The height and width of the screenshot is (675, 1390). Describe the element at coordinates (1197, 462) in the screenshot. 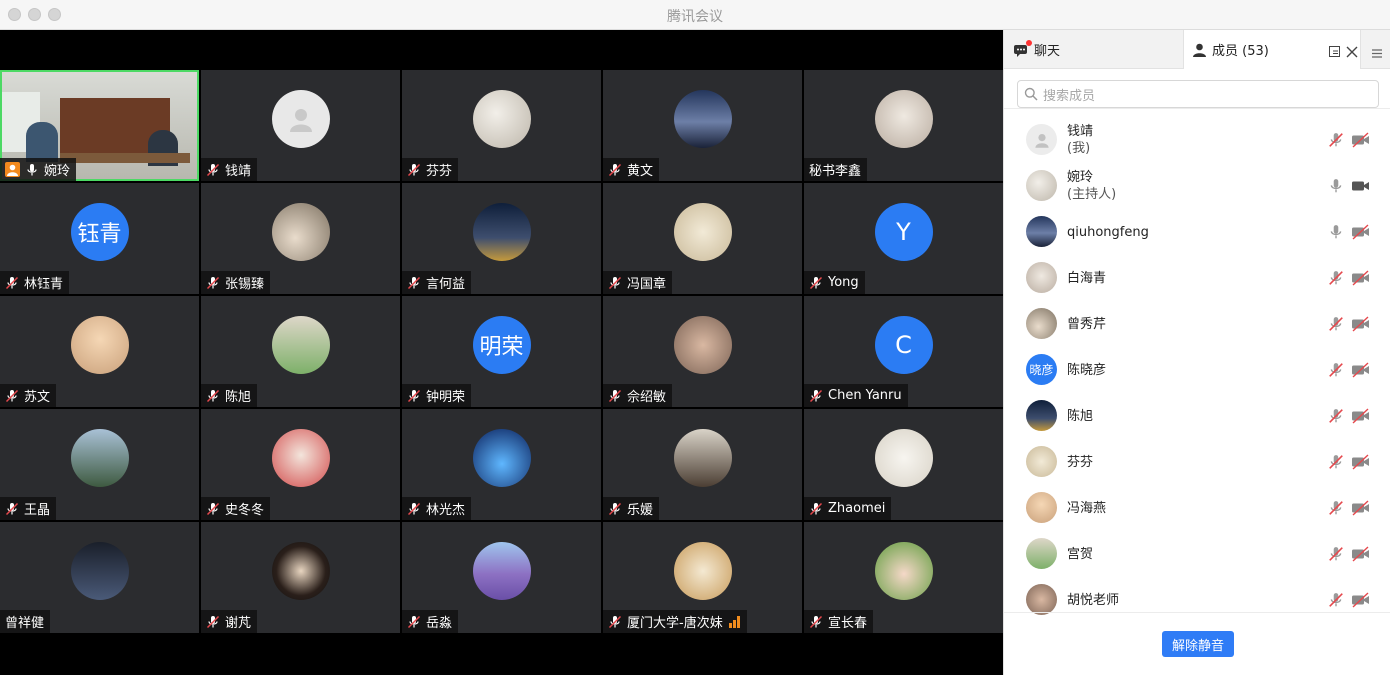

I see `member-row: 芬芬` at that location.